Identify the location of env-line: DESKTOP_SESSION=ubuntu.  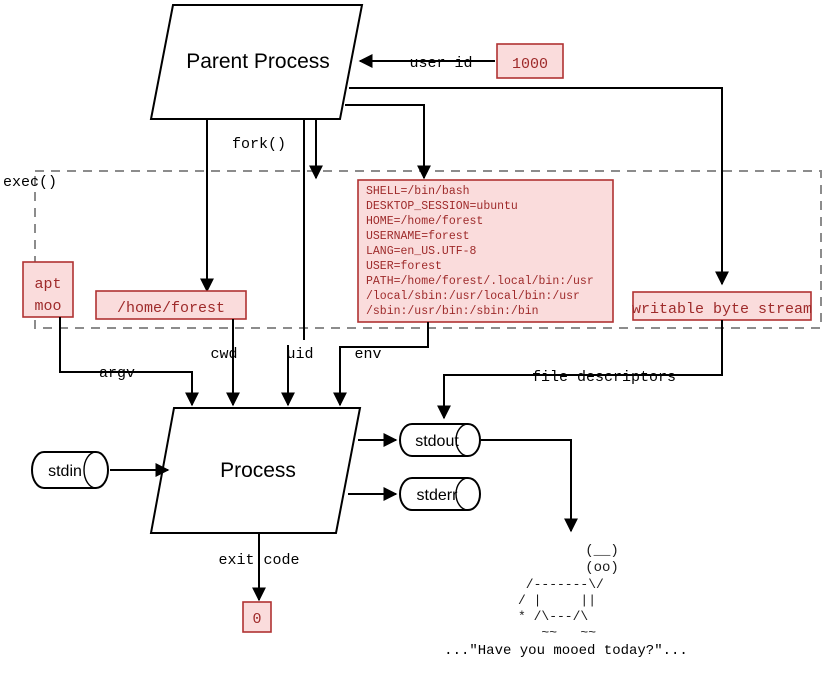
(442, 206).